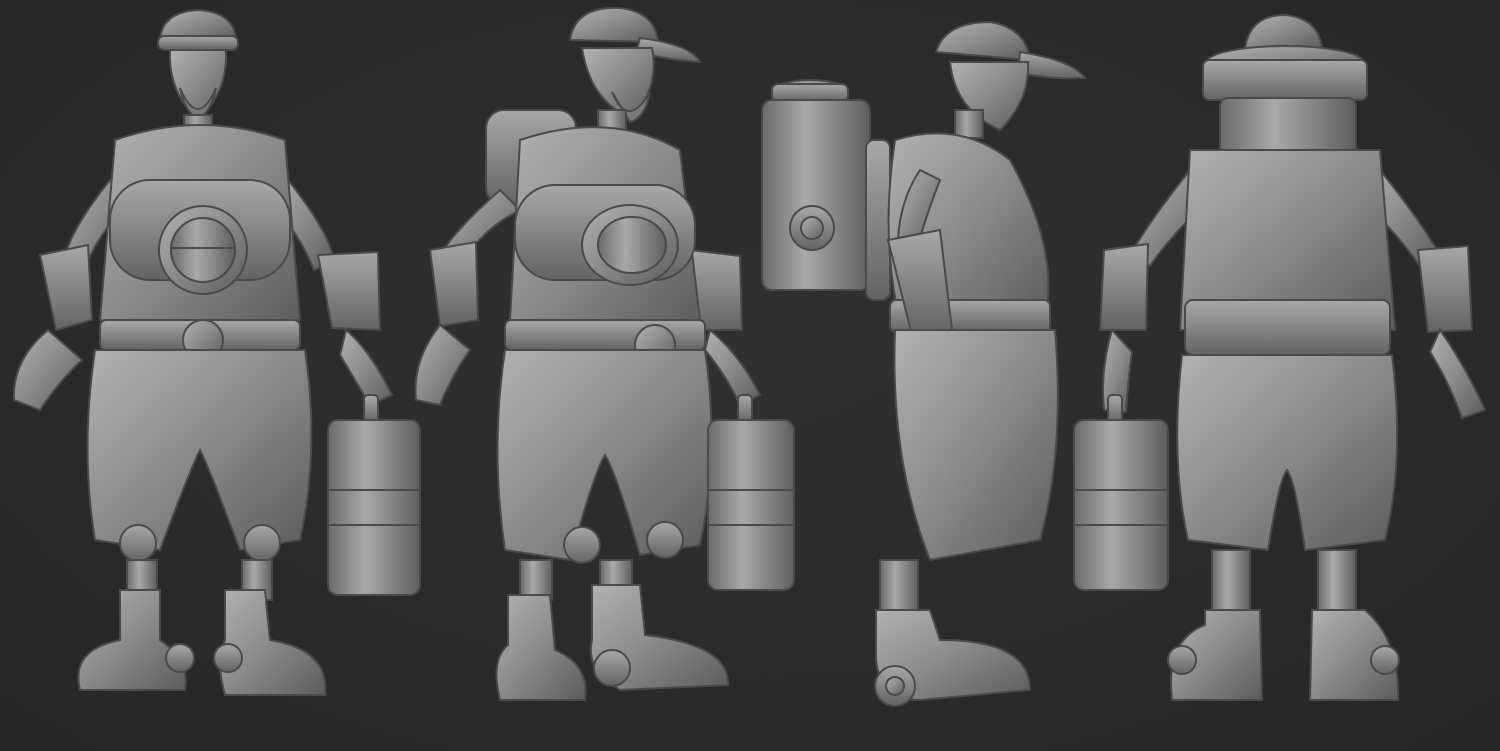 The image size is (1500, 751). Describe the element at coordinates (1287, 327) in the screenshot. I see `belt` at that location.